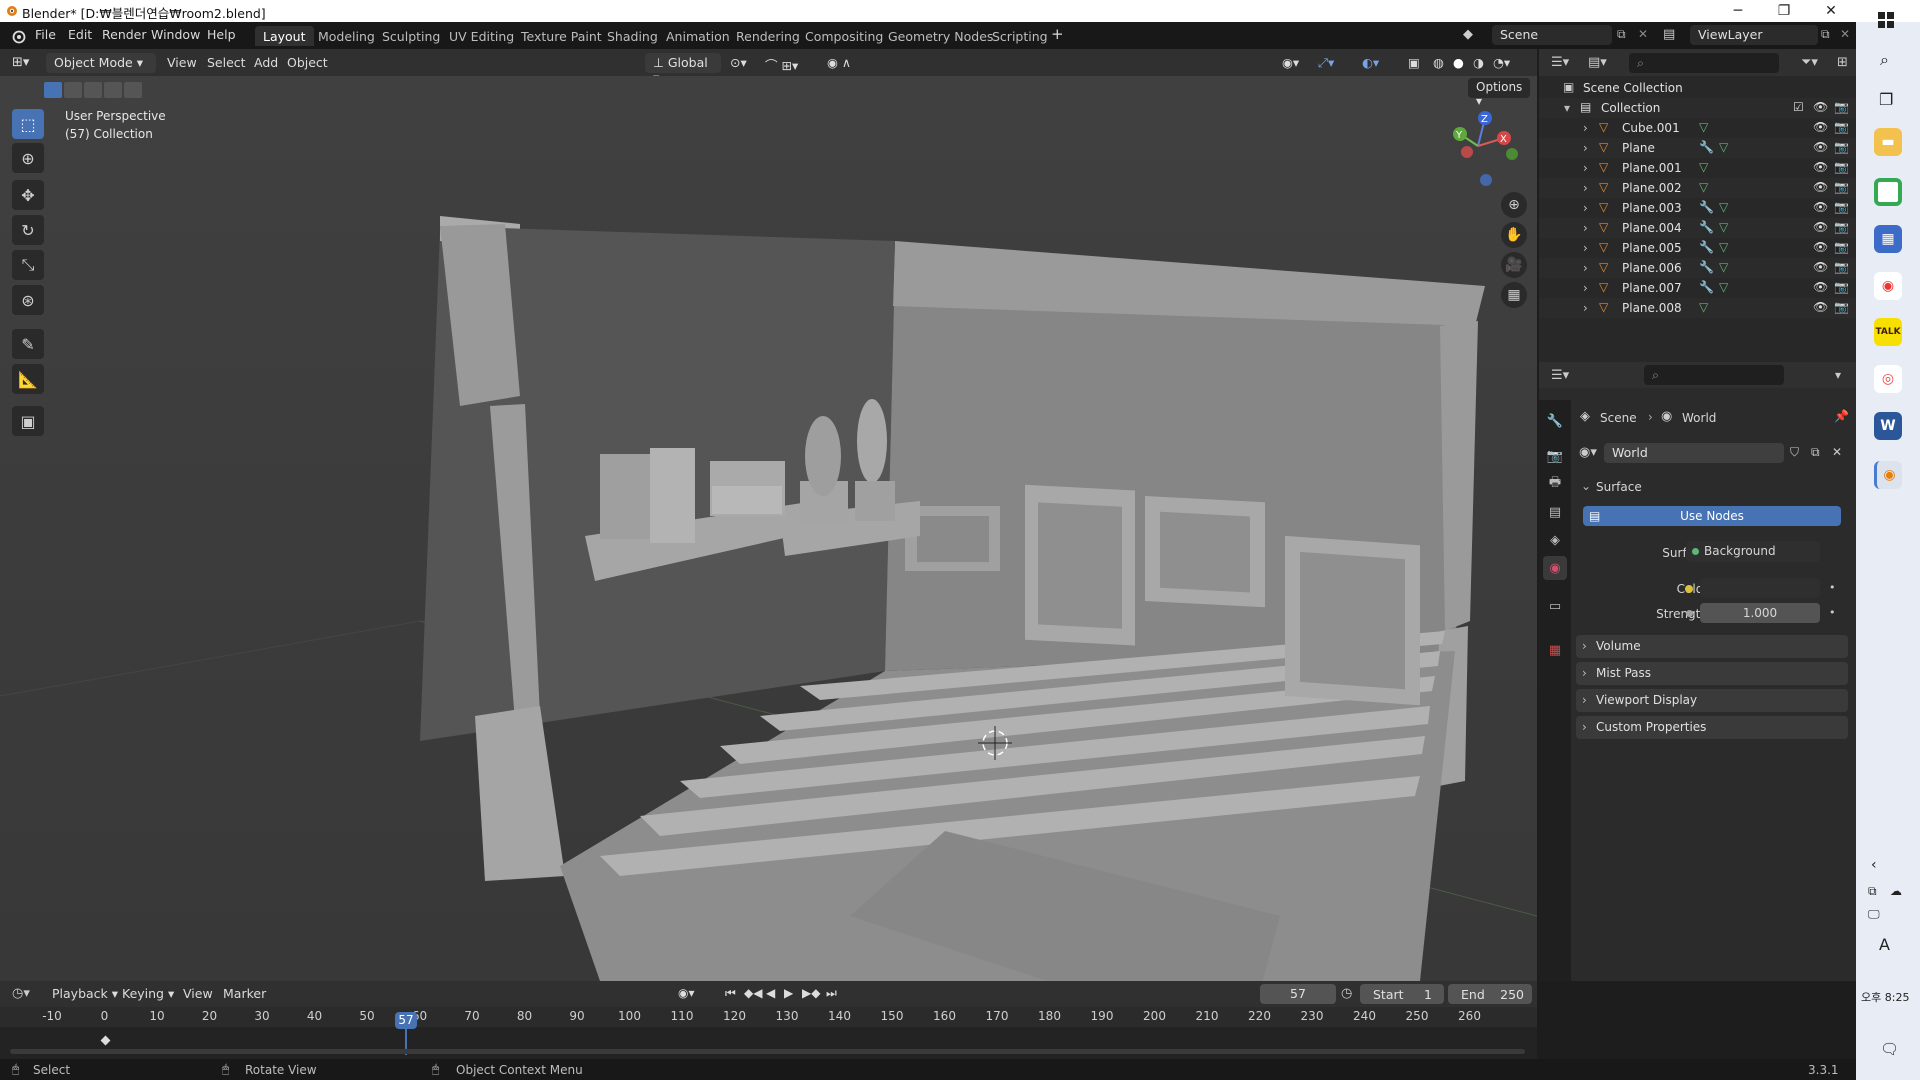 The width and height of the screenshot is (1920, 1080). I want to click on outliner-row-scene-collection: ▣ Scene Collection, so click(1697, 88).